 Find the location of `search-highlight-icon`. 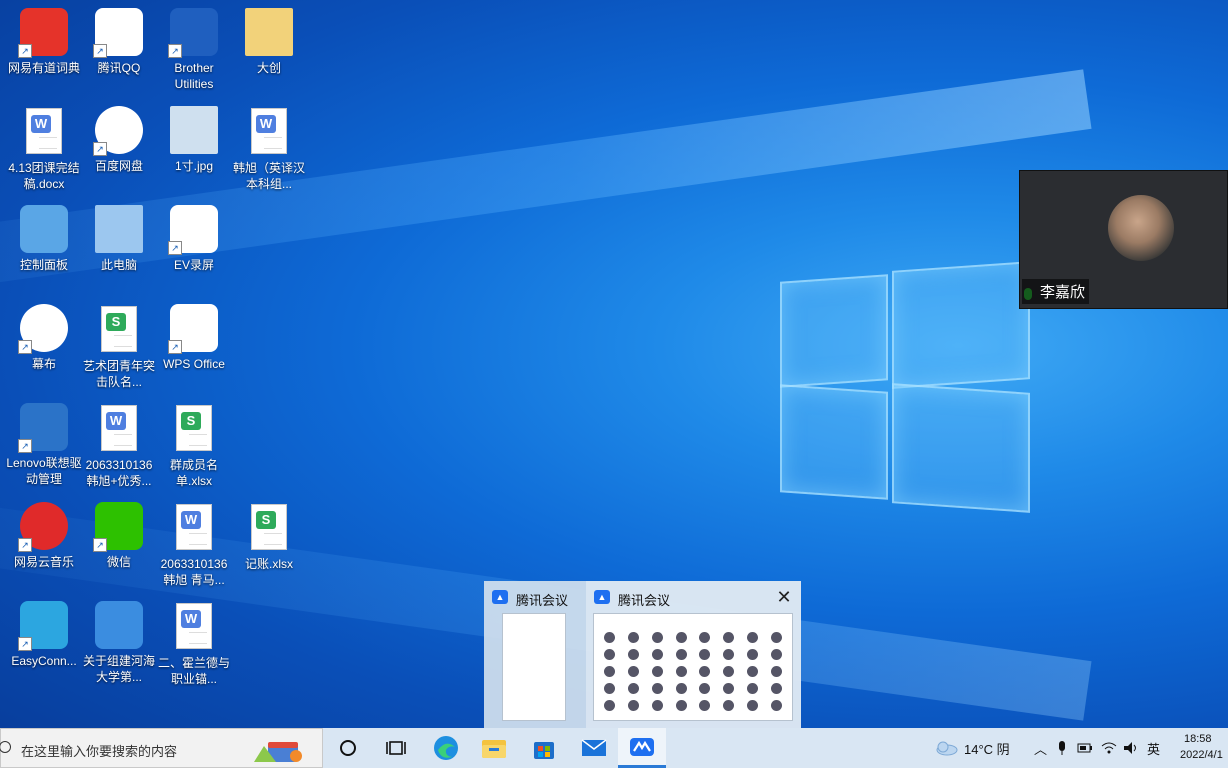

search-highlight-icon is located at coordinates (278, 752).